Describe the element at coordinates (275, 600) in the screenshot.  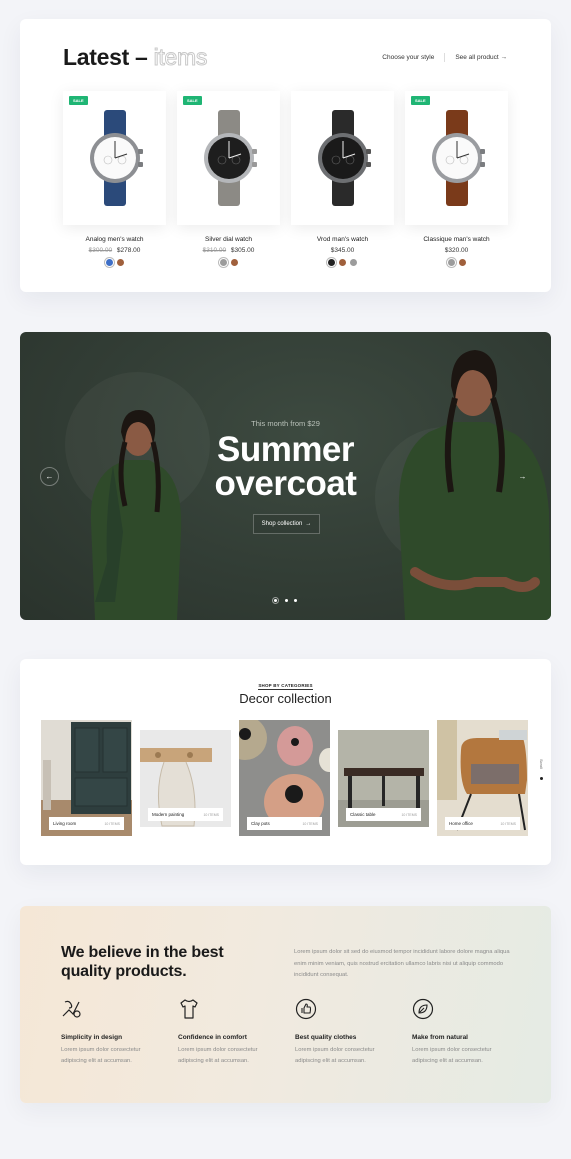
I see `carousel-dot-active` at that location.